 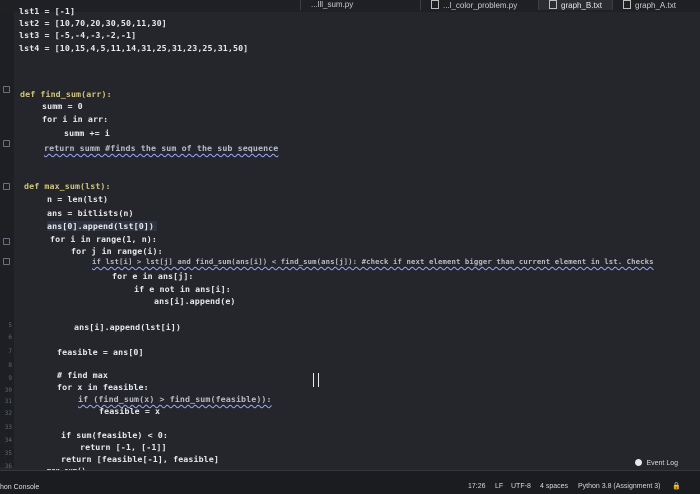 What do you see at coordinates (662, 463) in the screenshot?
I see `event-log-label: Event Log` at bounding box center [662, 463].